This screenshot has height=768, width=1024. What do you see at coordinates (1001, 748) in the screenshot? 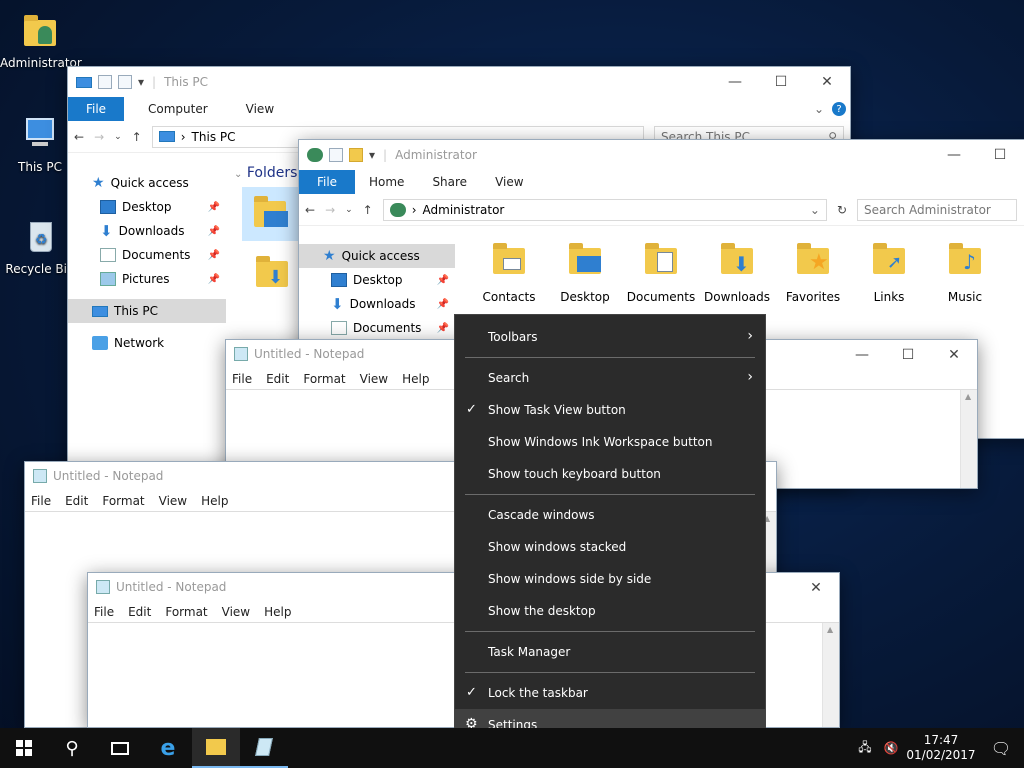
I see `notifications-icon: 🗨` at bounding box center [1001, 748].